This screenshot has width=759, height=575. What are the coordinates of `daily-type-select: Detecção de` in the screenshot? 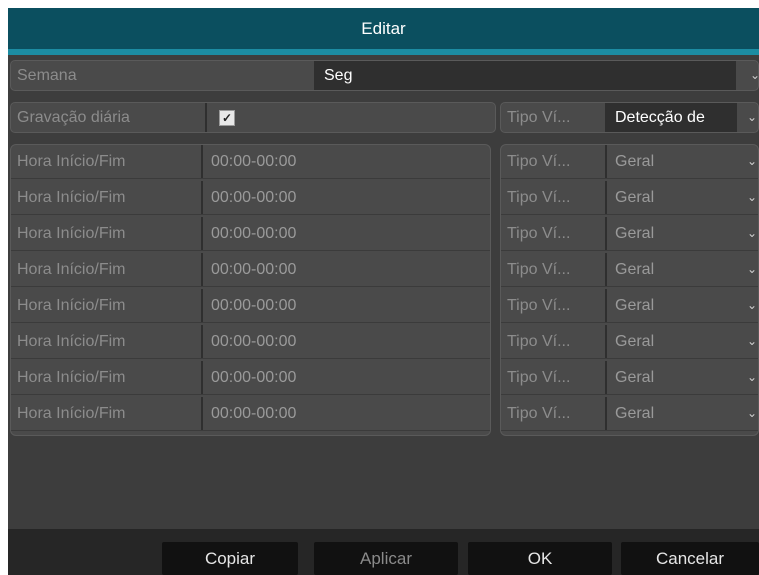 It's located at (672, 117).